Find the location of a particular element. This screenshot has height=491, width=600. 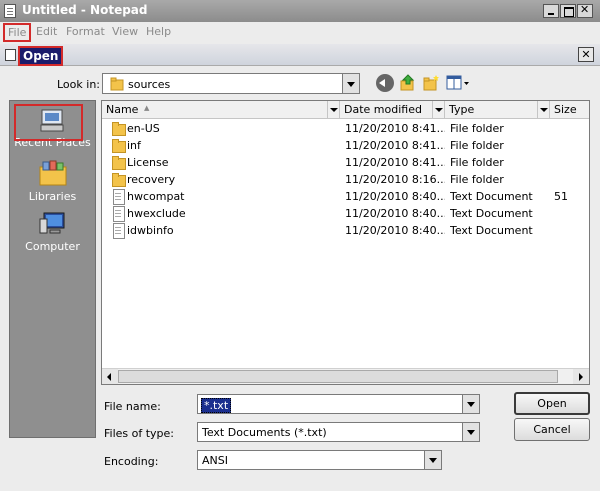

column-name-menu-icon is located at coordinates (333, 109).